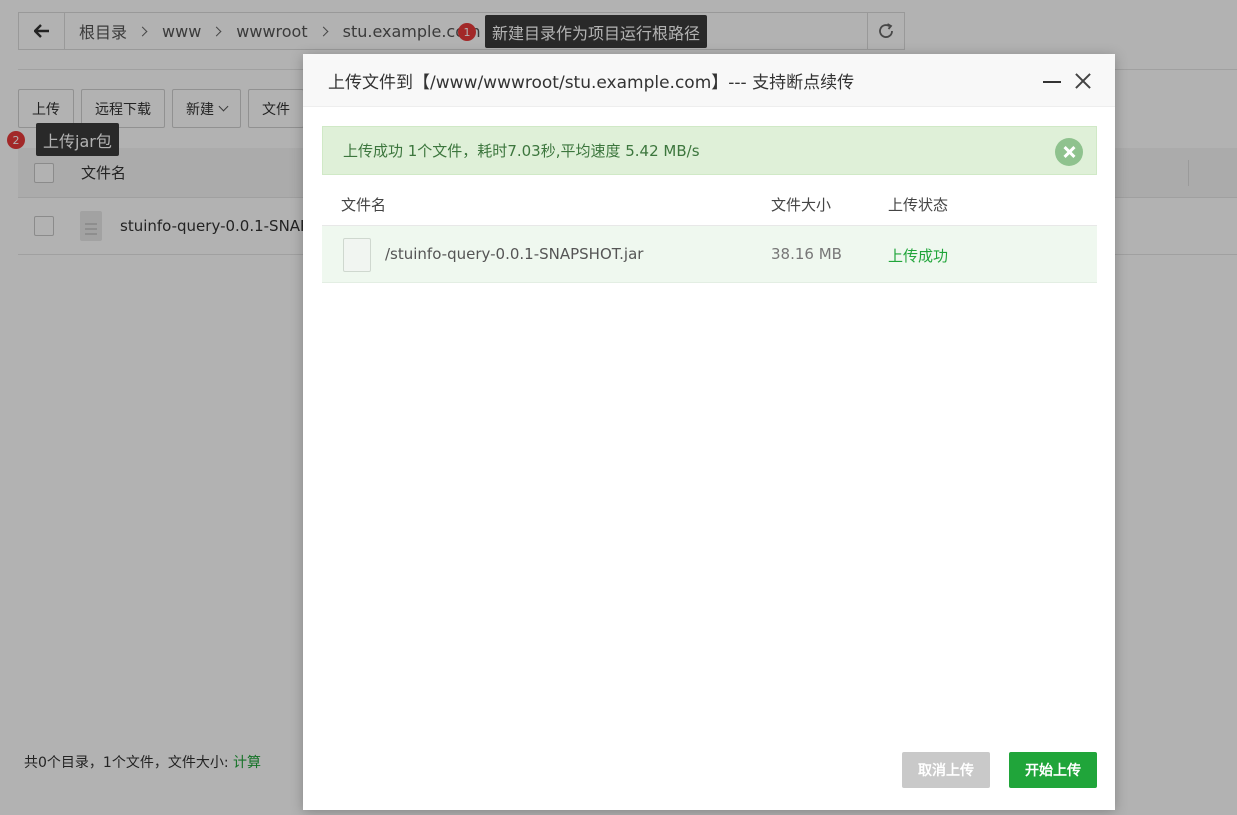 The width and height of the screenshot is (1237, 815). Describe the element at coordinates (357, 255) in the screenshot. I see `file-icon` at that location.